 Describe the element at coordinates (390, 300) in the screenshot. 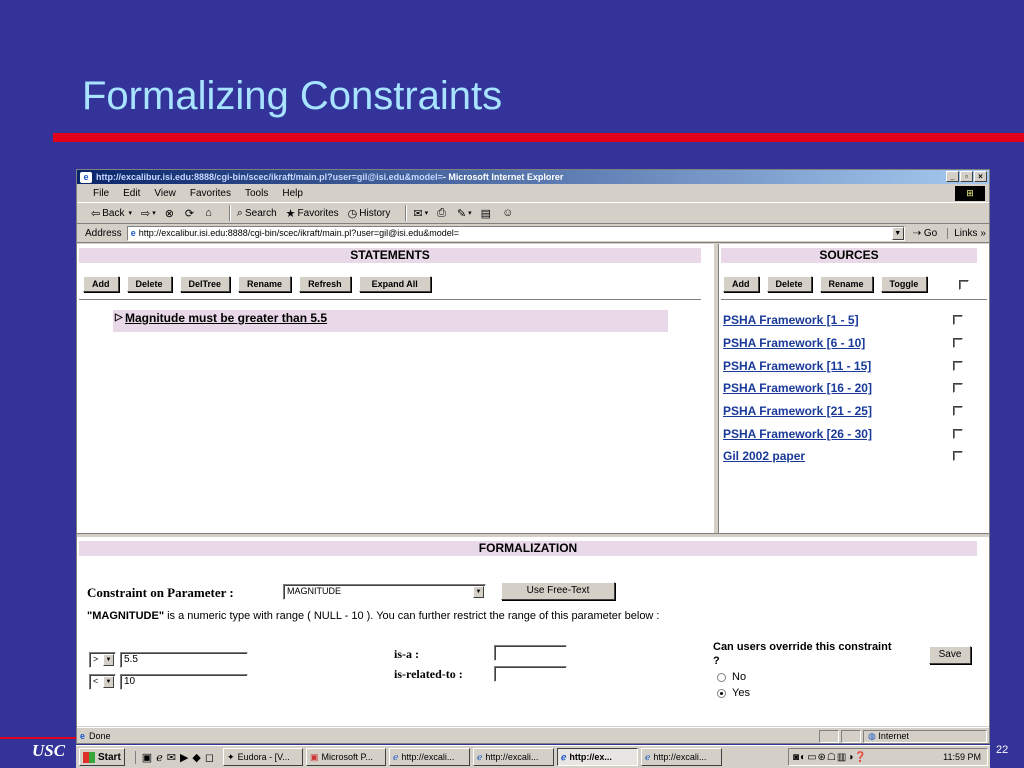

I see `divider` at that location.